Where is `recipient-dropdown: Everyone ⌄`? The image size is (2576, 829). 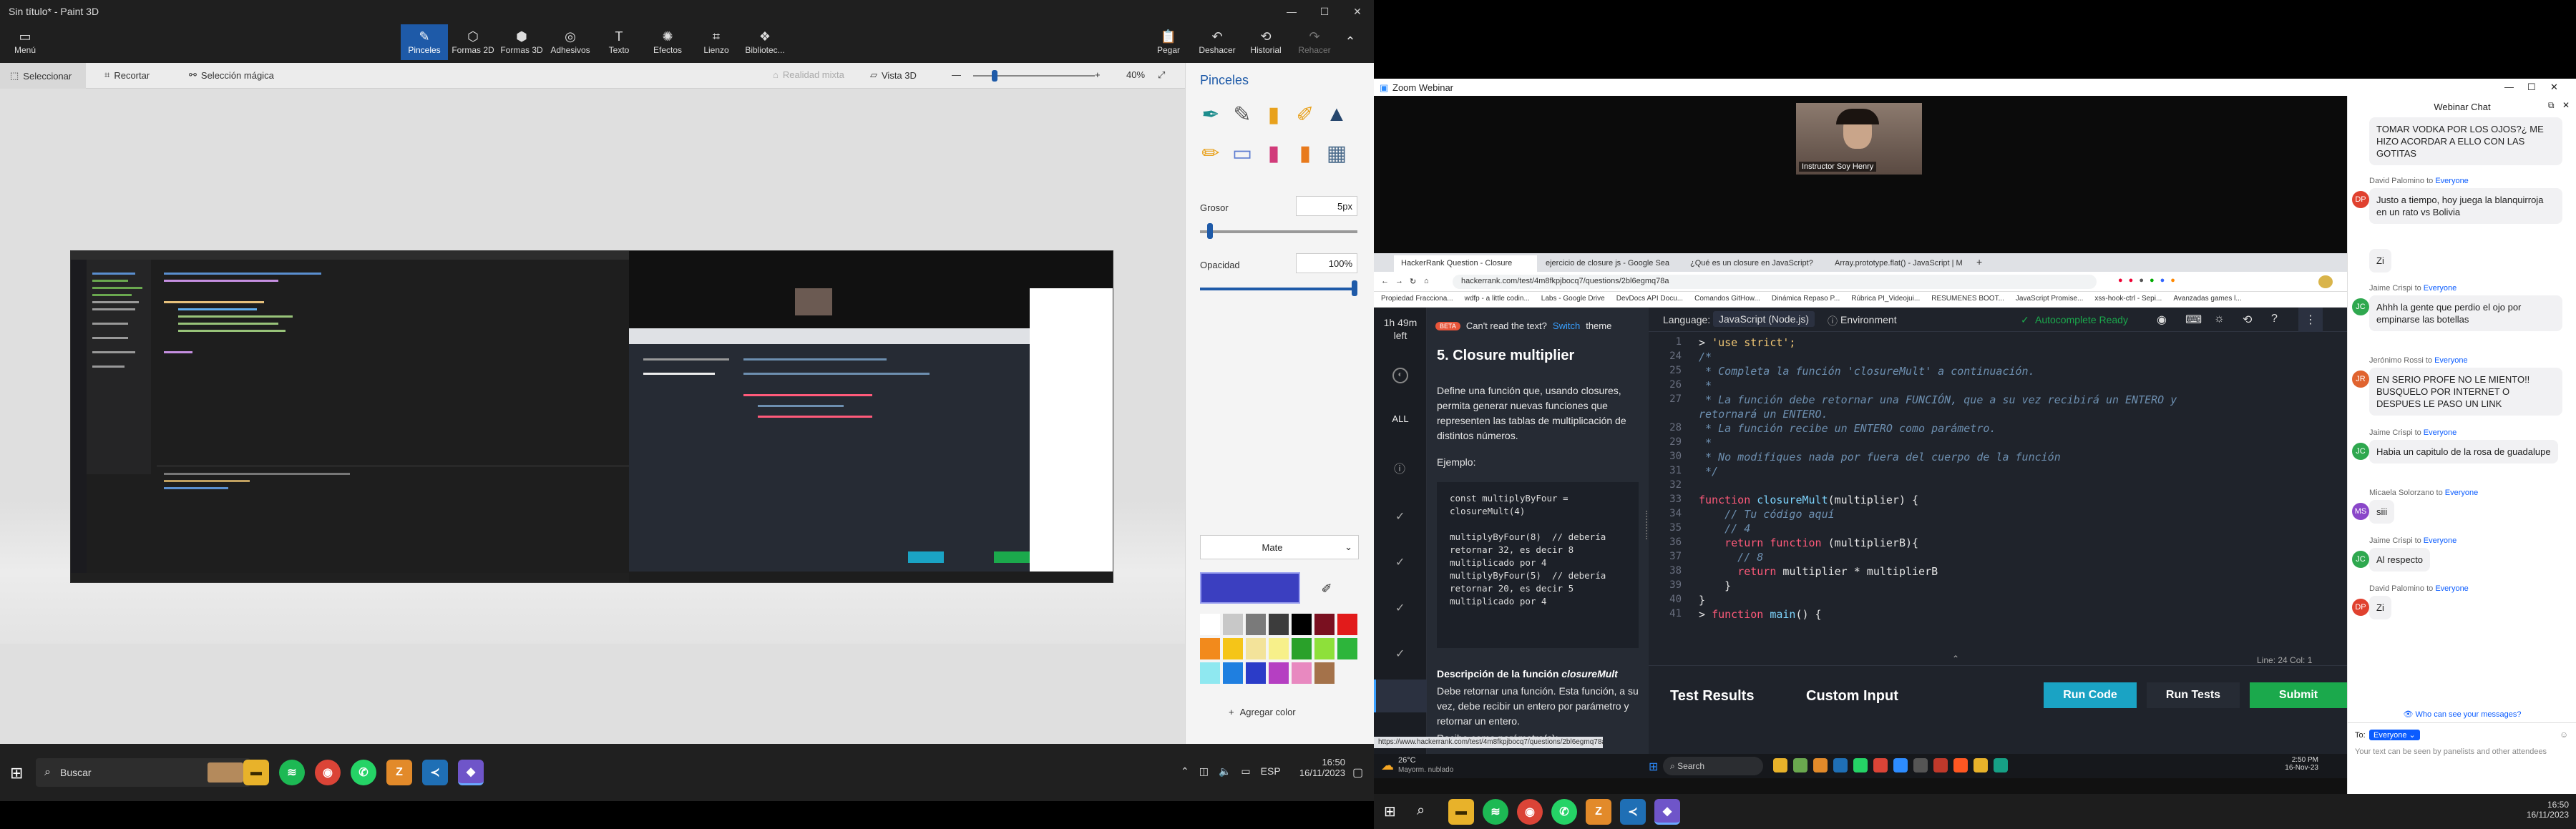
recipient-dropdown: Everyone ⌄ is located at coordinates (2394, 735).